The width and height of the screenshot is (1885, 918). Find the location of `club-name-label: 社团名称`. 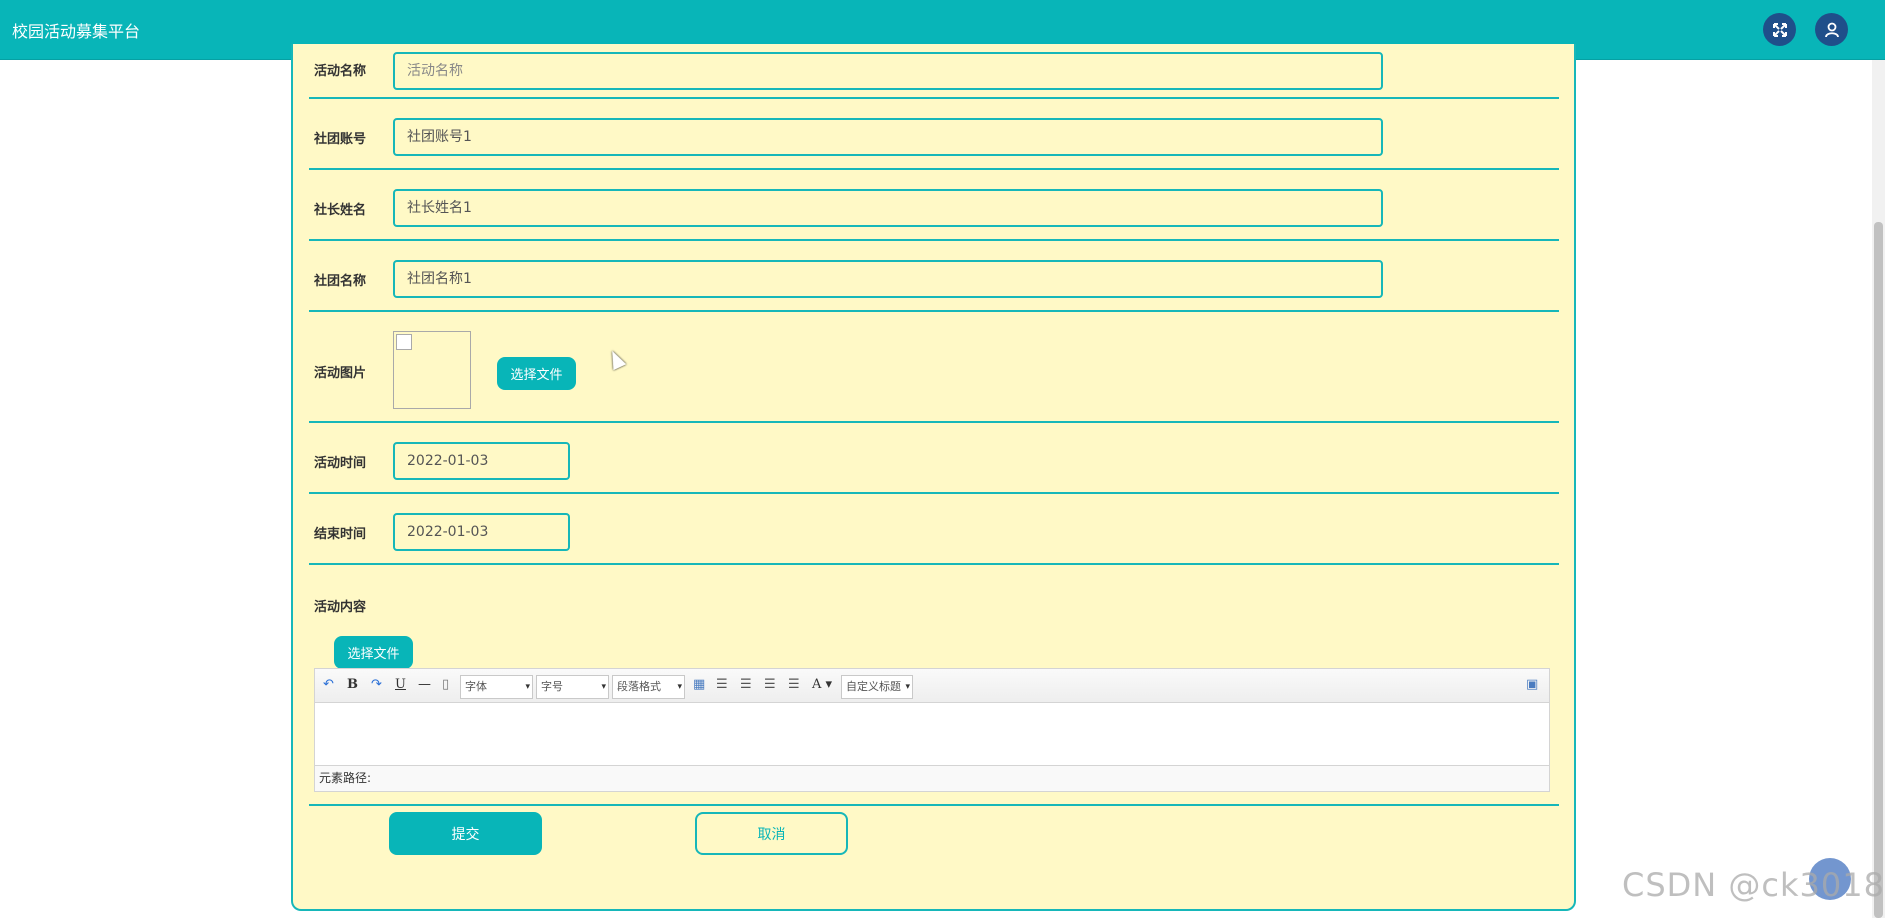

club-name-label: 社团名称 is located at coordinates (340, 281).